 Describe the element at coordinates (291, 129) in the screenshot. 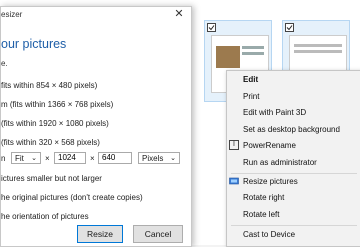

I see `menu-item-set-background: Set as desktop background` at that location.